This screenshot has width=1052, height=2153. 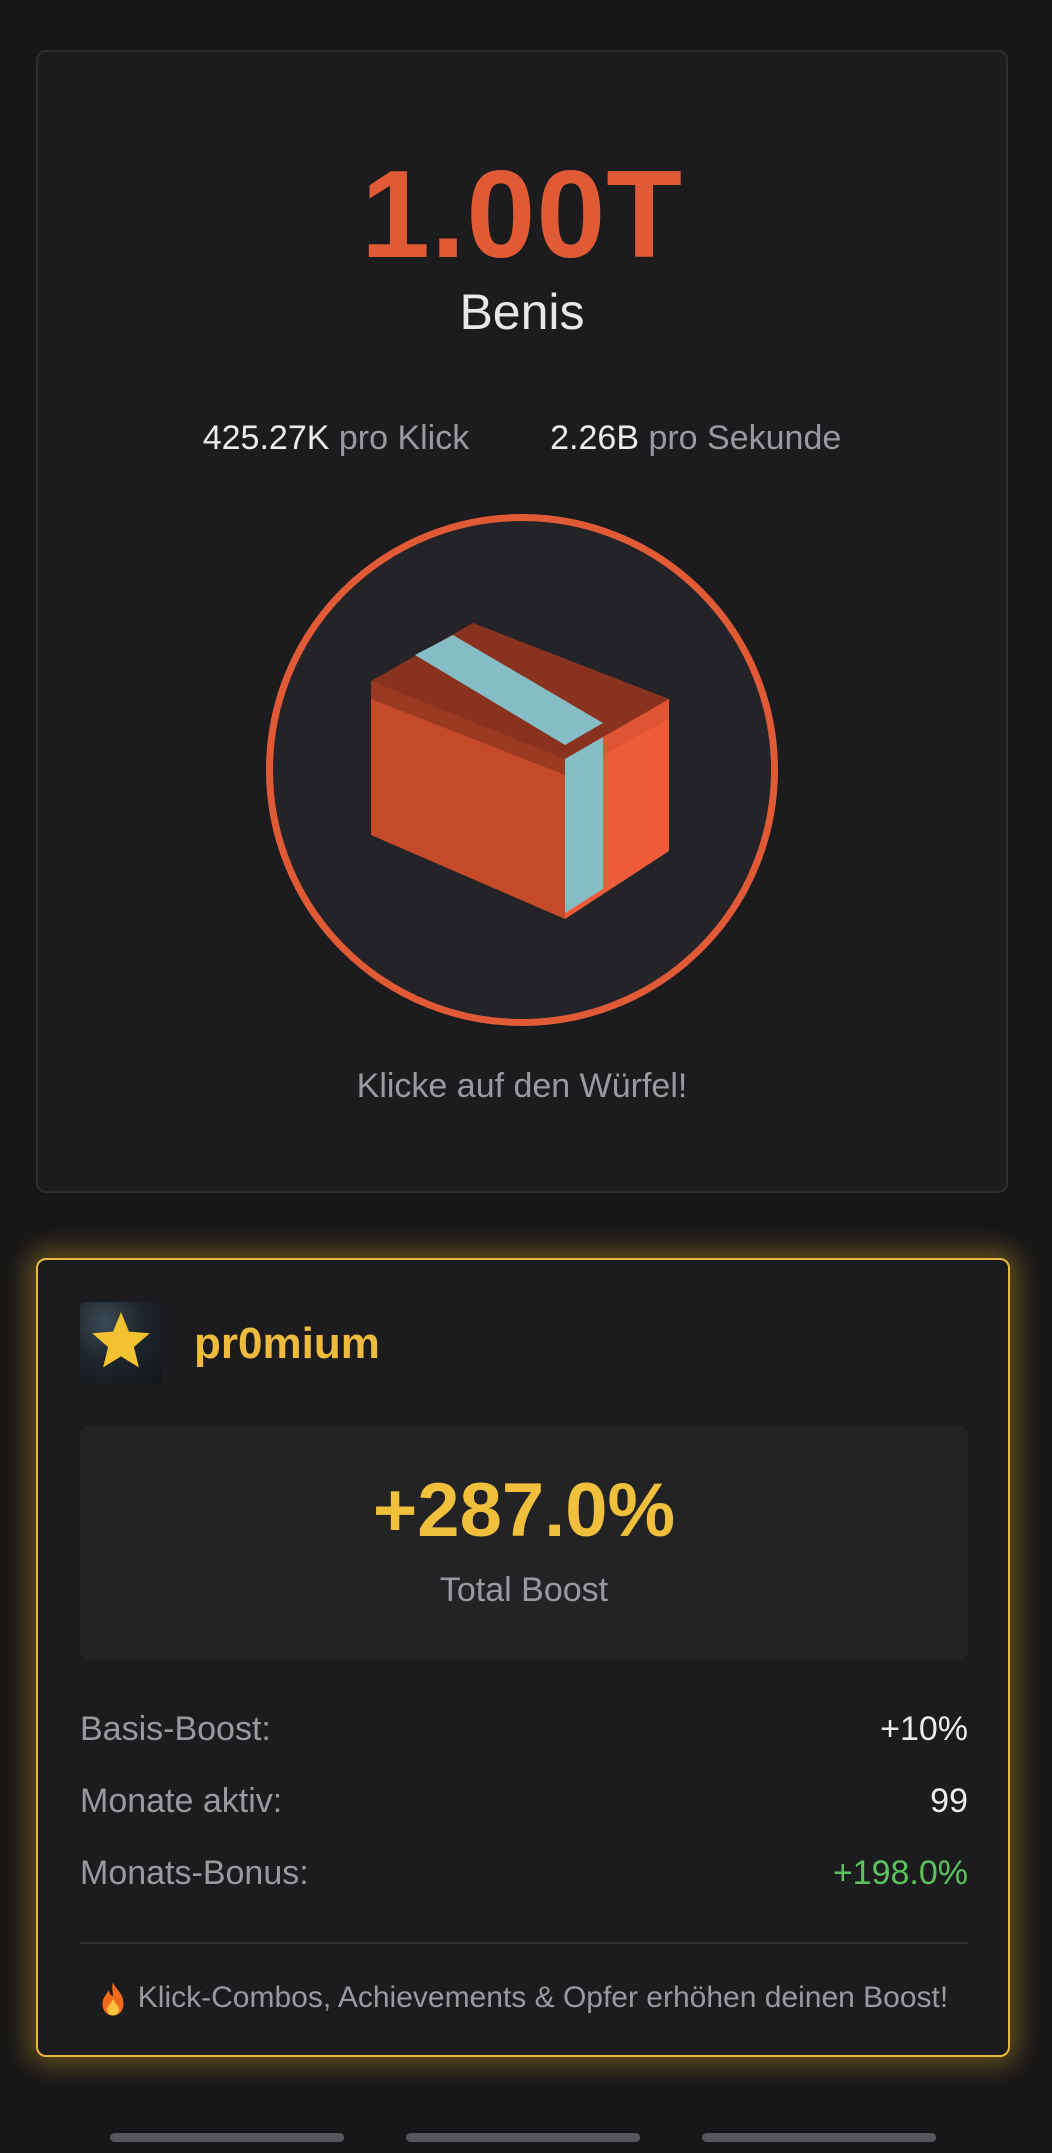 What do you see at coordinates (522, 312) in the screenshot?
I see `score-unit: Benis` at bounding box center [522, 312].